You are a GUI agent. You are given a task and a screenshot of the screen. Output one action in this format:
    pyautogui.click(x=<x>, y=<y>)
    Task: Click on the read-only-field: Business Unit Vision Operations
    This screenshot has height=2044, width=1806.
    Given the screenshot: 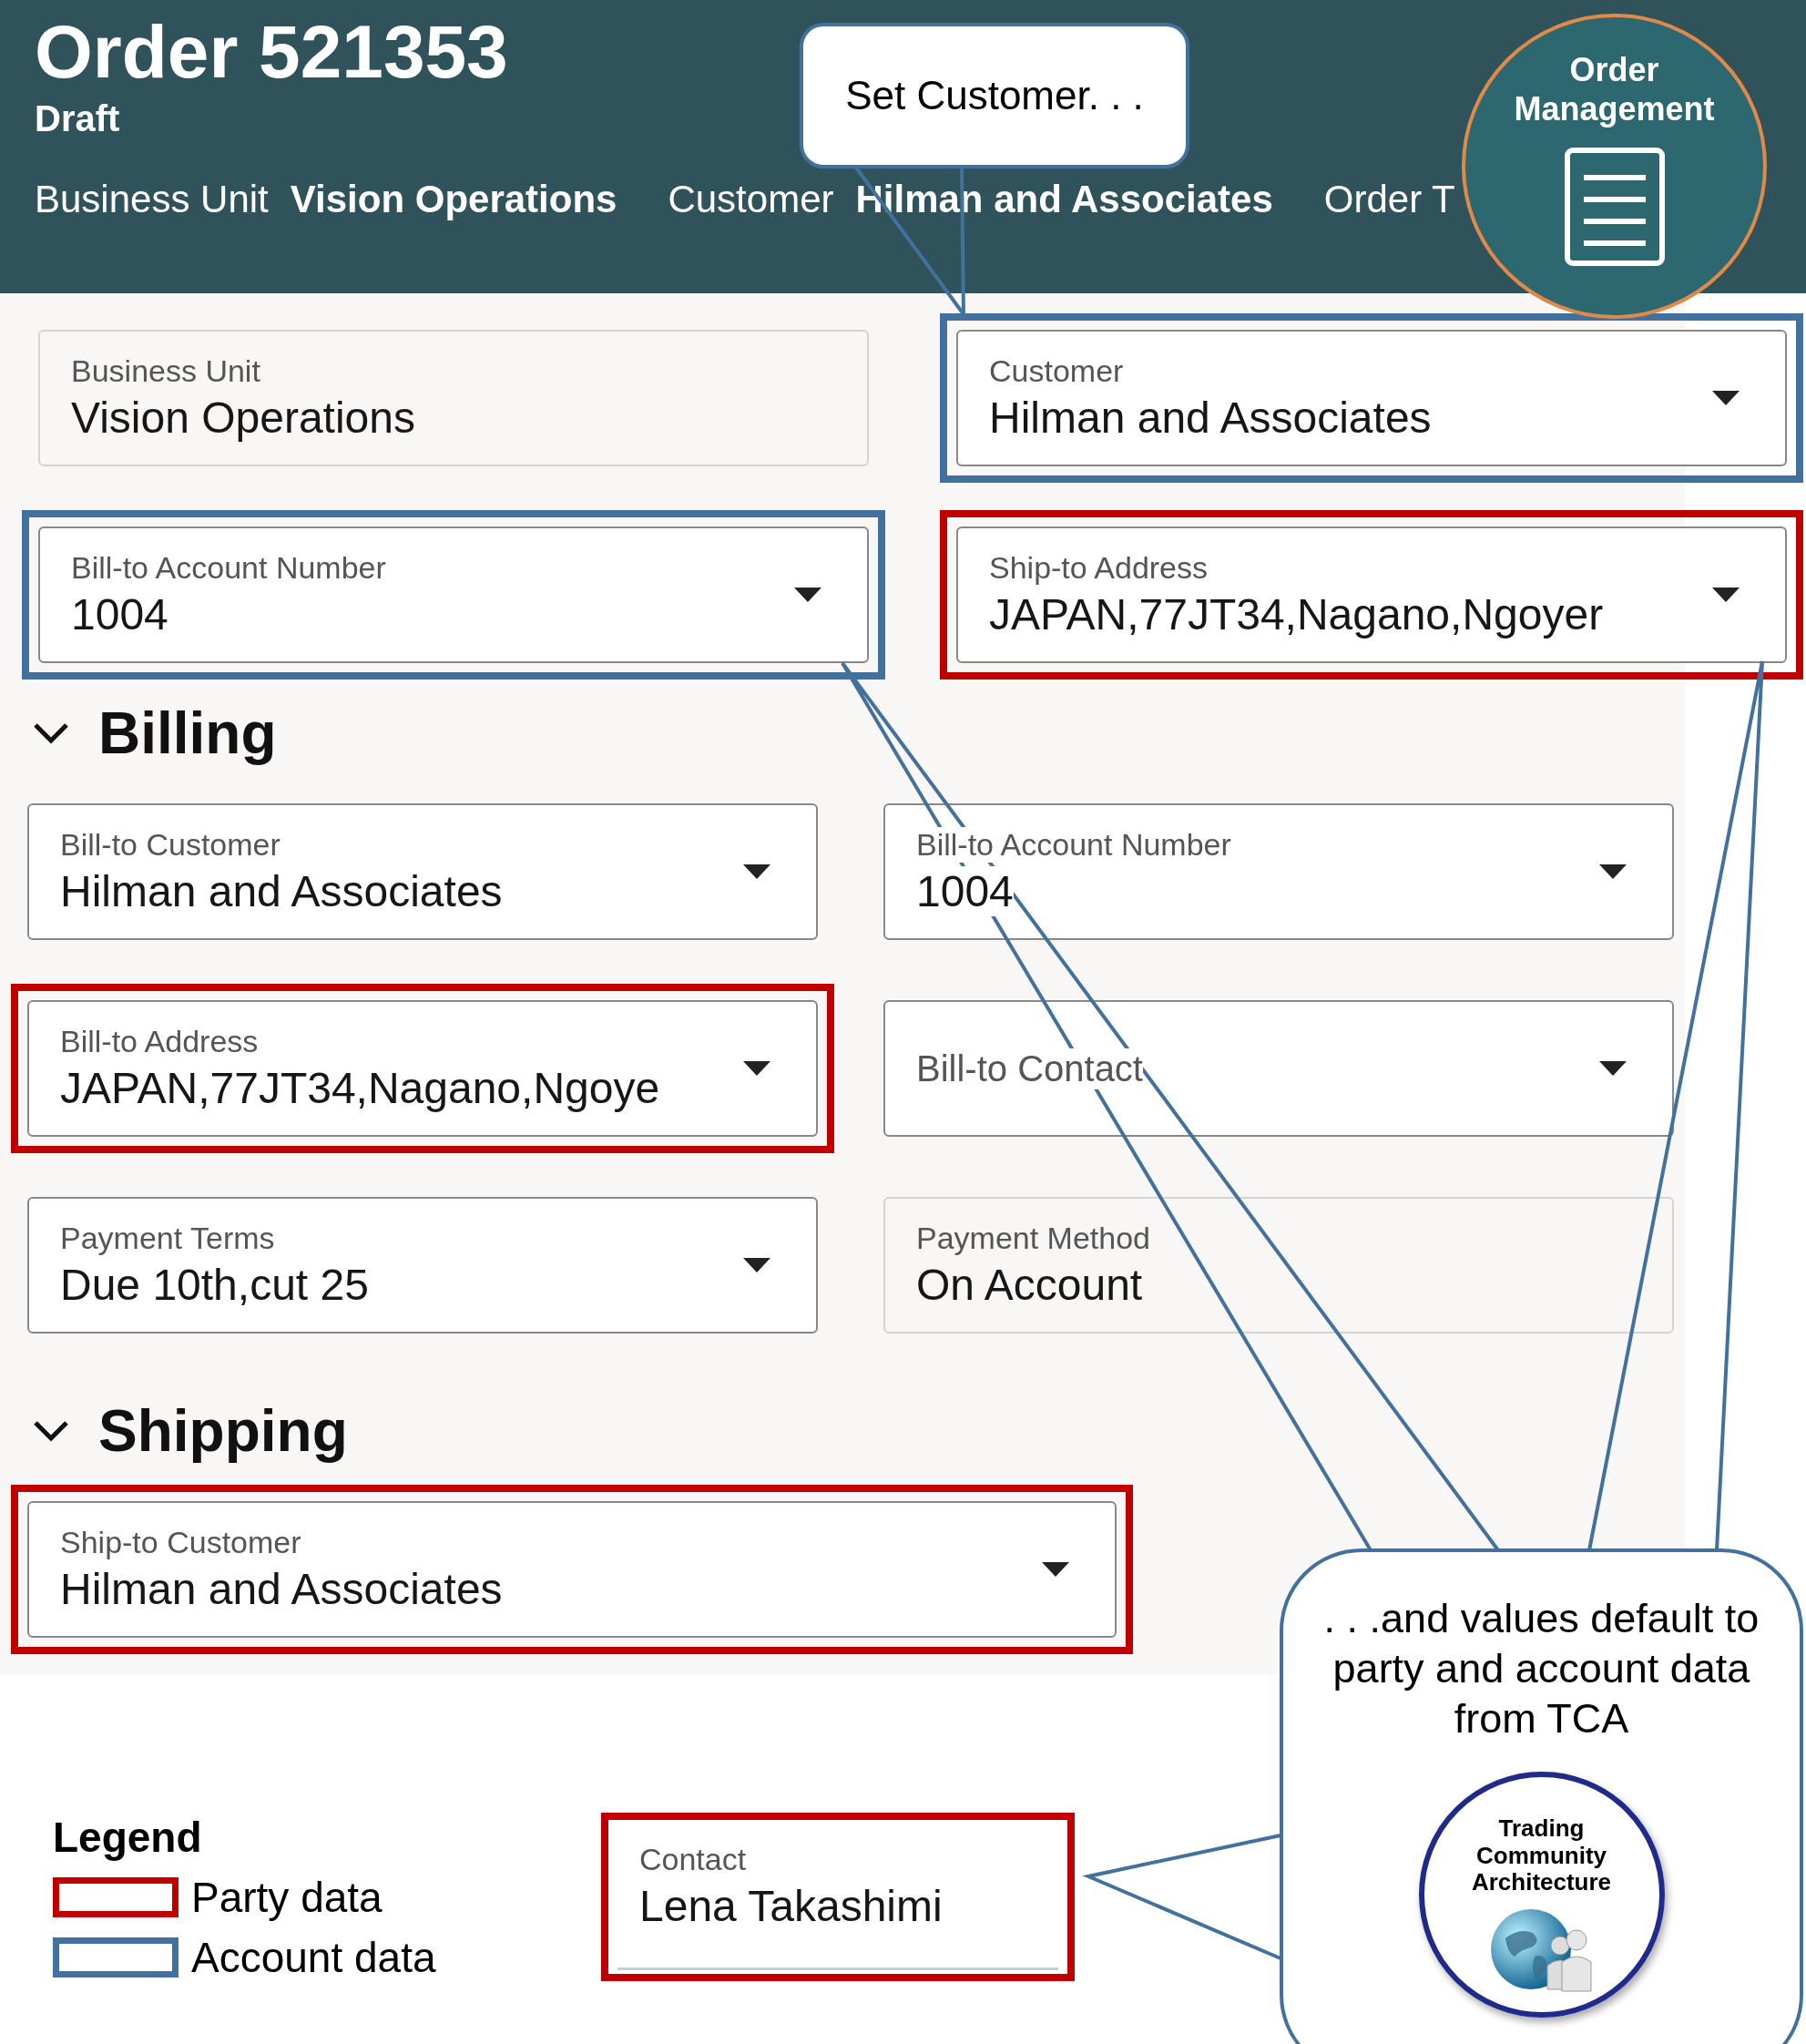 What is the action you would take?
    pyautogui.click(x=453, y=398)
    